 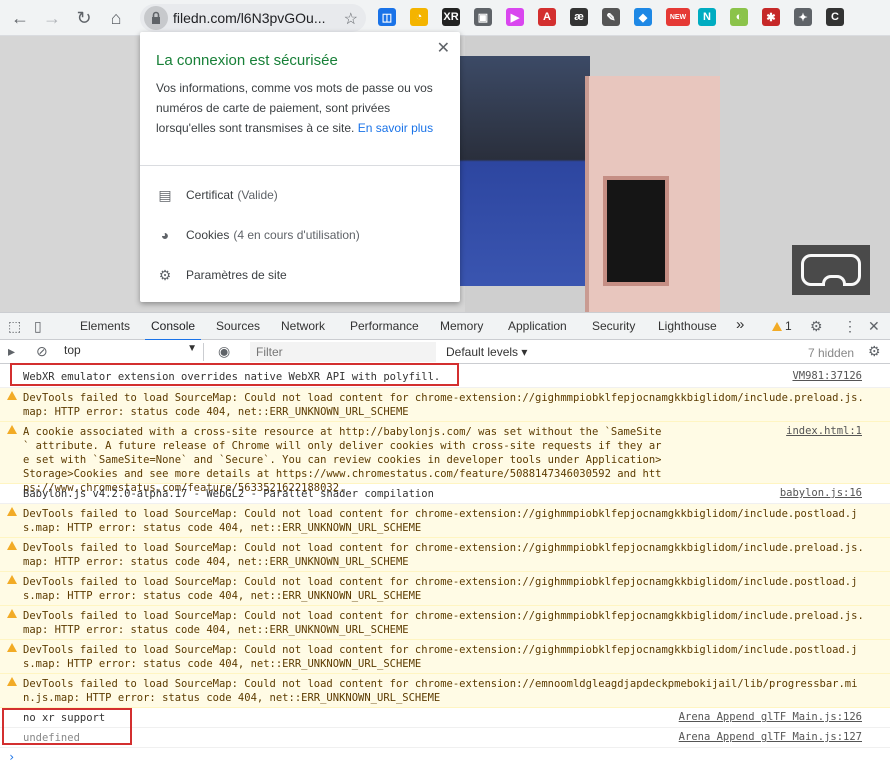 I want to click on highlight-box-polyfill, so click(x=234, y=374).